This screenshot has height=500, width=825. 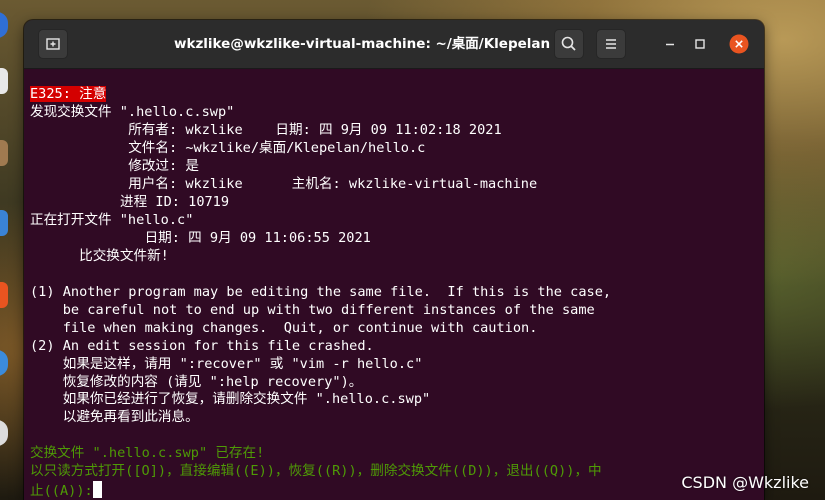 I want to click on close-icon, so click(x=739, y=44).